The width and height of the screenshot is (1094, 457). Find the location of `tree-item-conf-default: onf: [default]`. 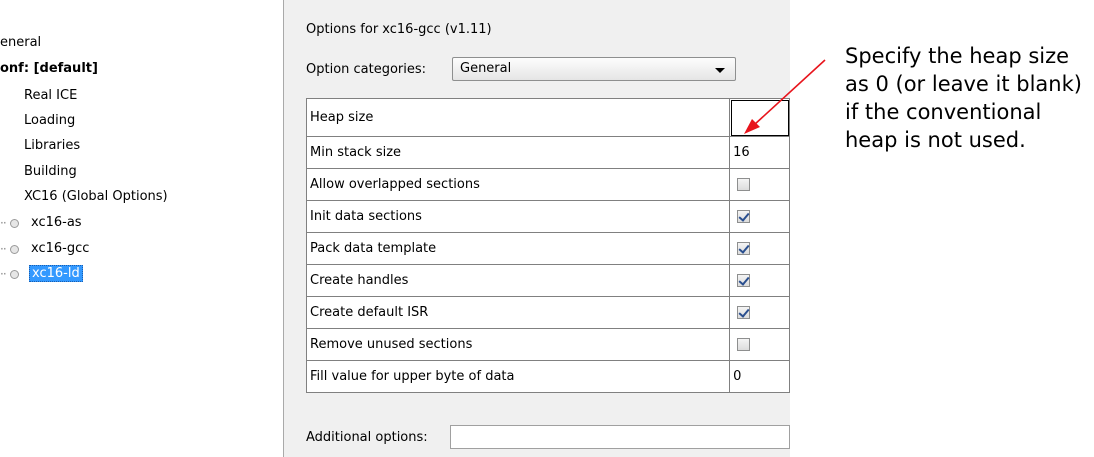

tree-item-conf-default: onf: [default] is located at coordinates (49, 69).